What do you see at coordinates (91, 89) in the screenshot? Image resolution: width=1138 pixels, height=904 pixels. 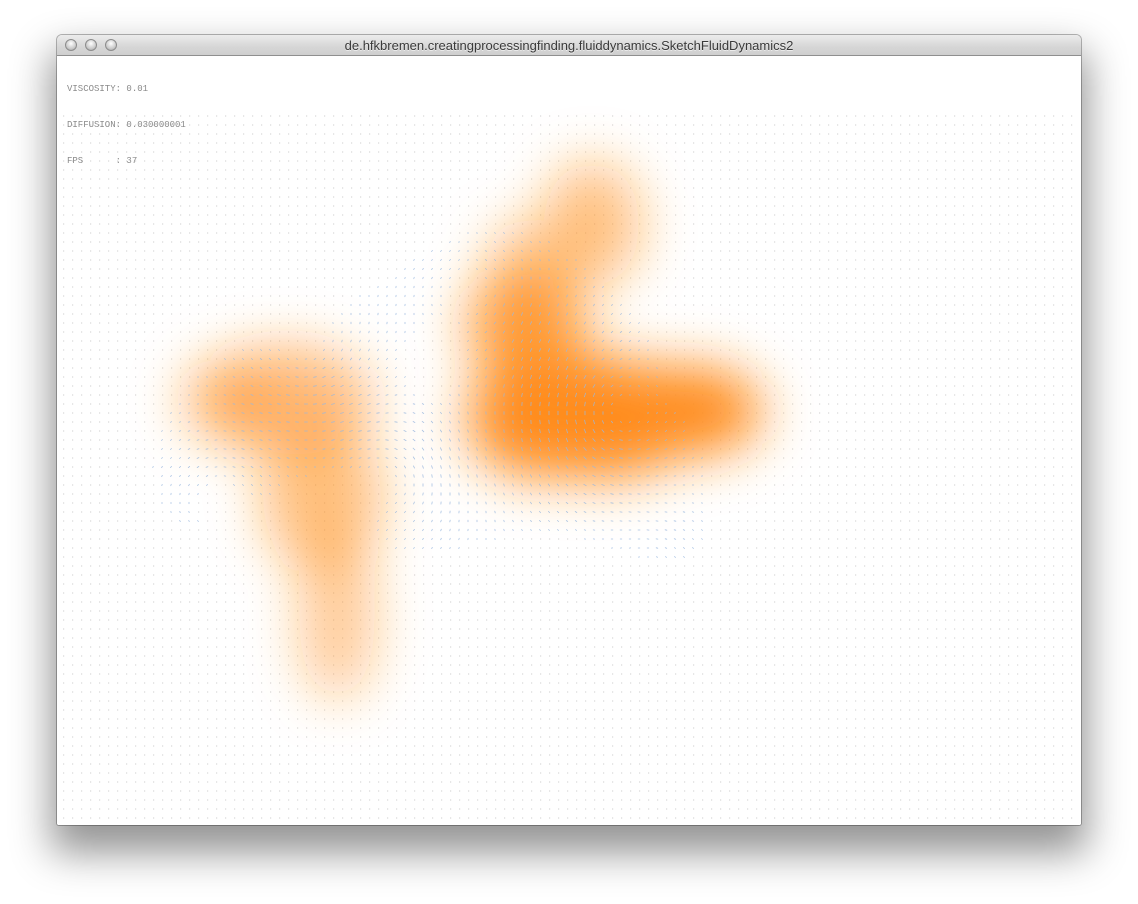 I see `viscosity-label: VISCOSITY` at bounding box center [91, 89].